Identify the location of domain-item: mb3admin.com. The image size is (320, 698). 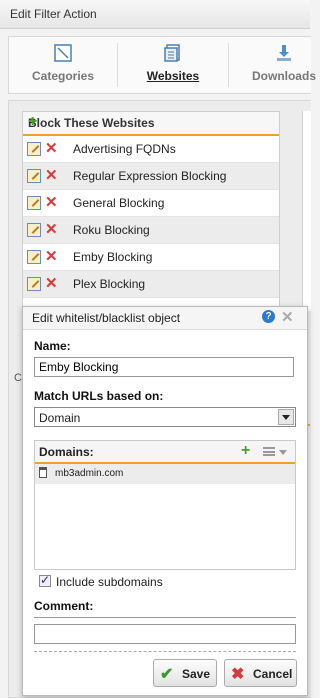
(165, 474).